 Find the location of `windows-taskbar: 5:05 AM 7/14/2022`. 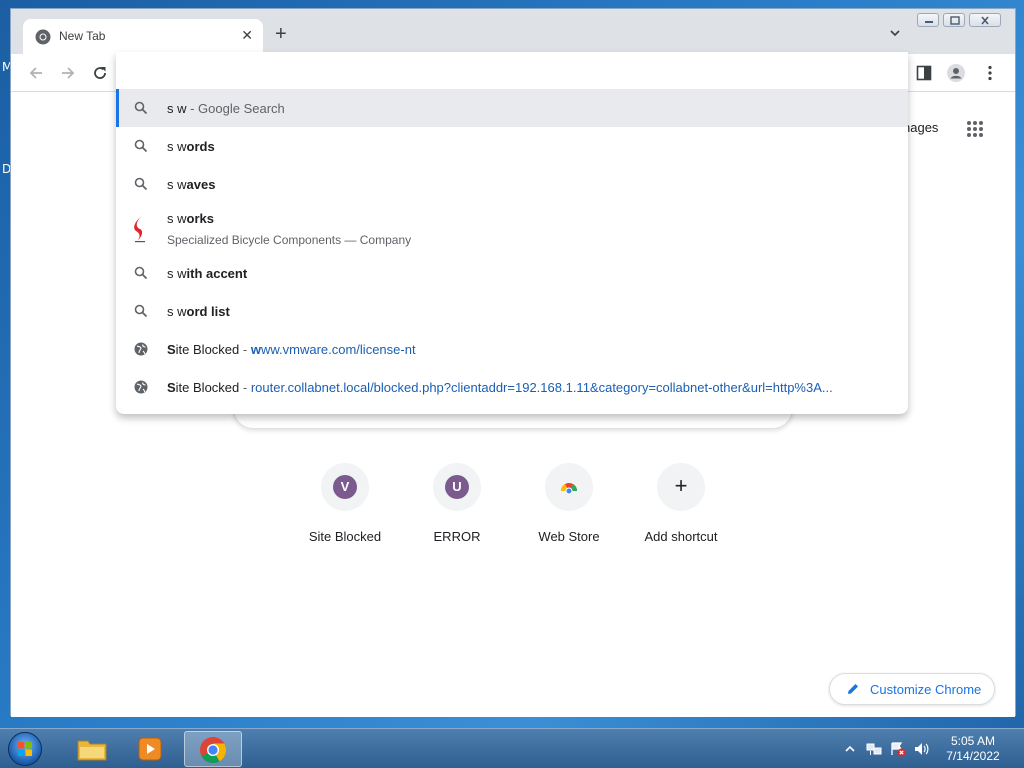

windows-taskbar: 5:05 AM 7/14/2022 is located at coordinates (512, 748).